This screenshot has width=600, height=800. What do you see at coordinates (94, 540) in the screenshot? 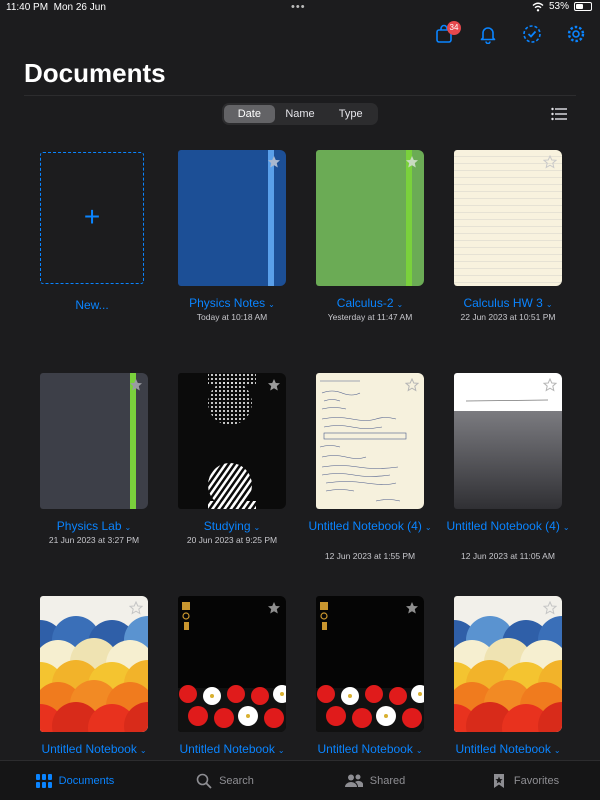
I see `document-date: 21 Jun 2023 at 3:27 PM` at bounding box center [94, 540].